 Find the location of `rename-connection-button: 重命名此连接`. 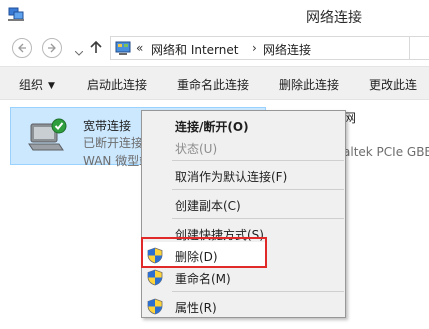

rename-connection-button: 重命名此连接 is located at coordinates (213, 84).